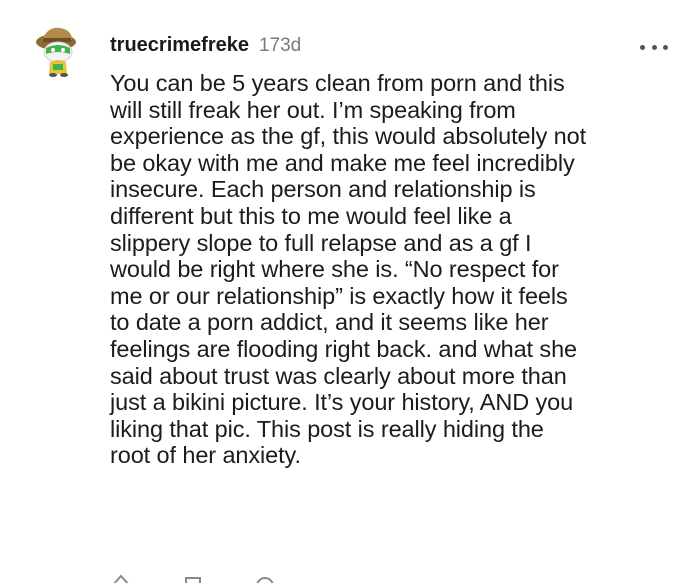  Describe the element at coordinates (280, 45) in the screenshot. I see `comment-age: 173d` at that location.